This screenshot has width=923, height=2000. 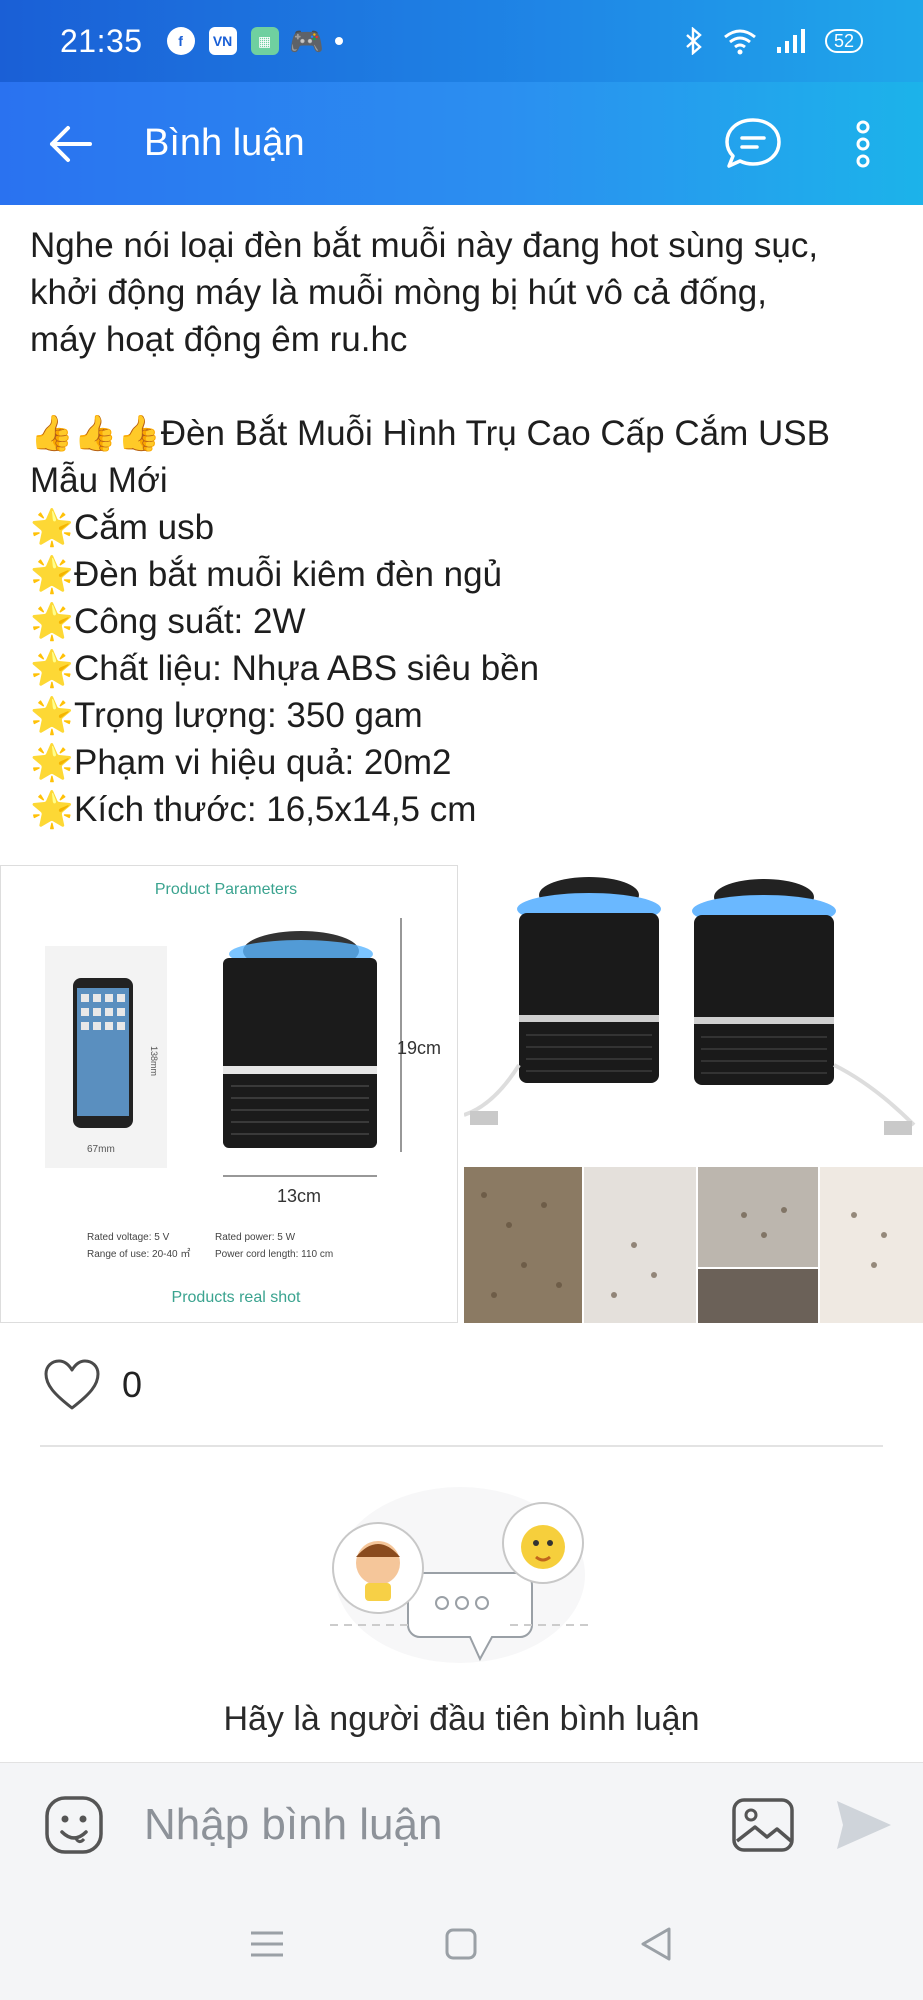 What do you see at coordinates (101, 1149) in the screenshot?
I see `svg-text: 67mm` at bounding box center [101, 1149].